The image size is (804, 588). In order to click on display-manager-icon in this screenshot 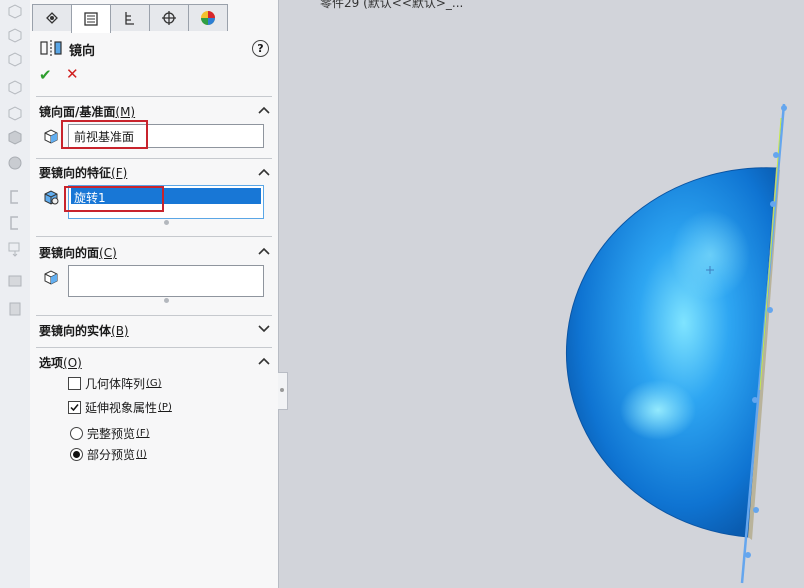, I will do `click(208, 18)`.